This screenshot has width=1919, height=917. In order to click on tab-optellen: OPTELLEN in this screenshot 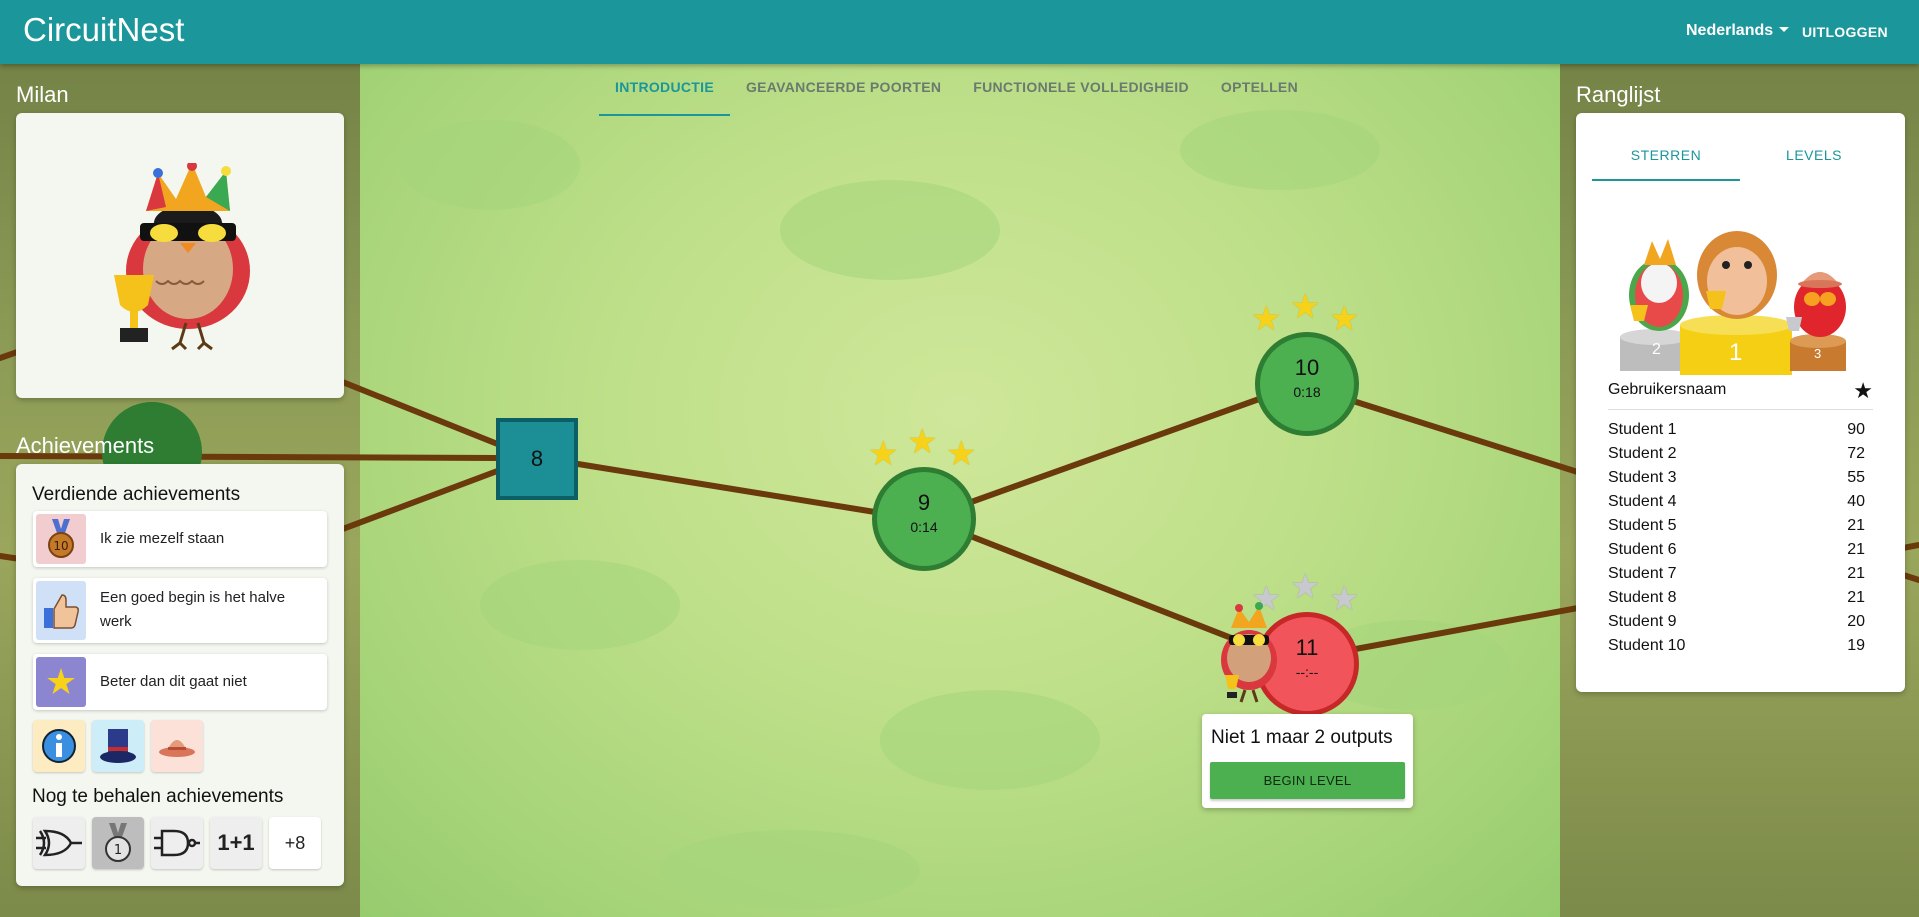, I will do `click(1259, 90)`.